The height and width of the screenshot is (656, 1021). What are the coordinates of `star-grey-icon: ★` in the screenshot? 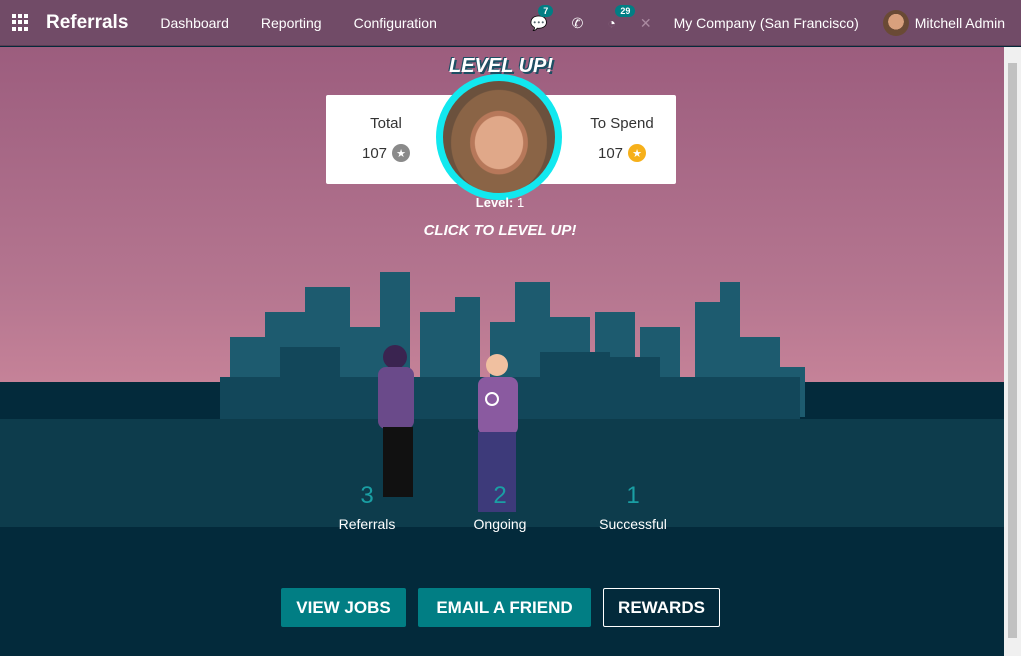 It's located at (401, 153).